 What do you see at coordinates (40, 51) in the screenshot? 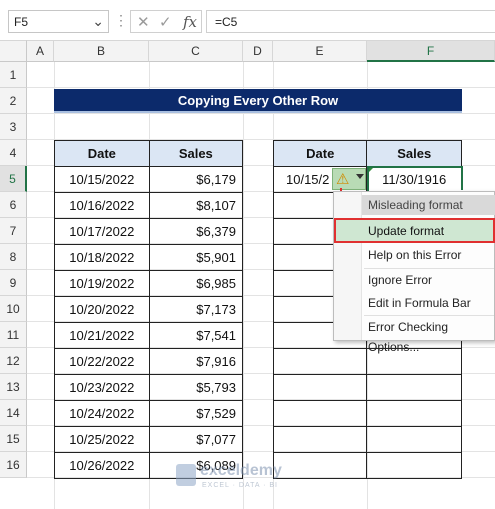
I see `column-header-a: A` at bounding box center [40, 51].